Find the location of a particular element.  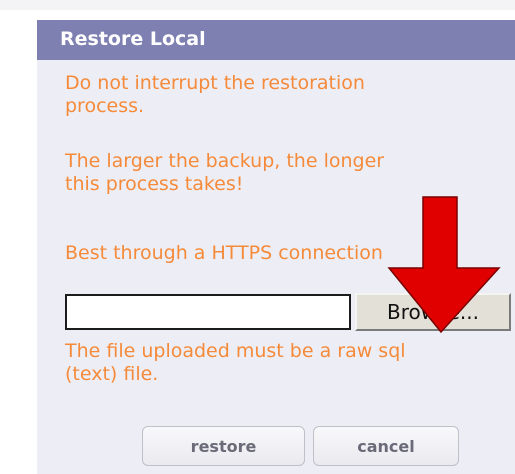

file-path-input is located at coordinates (208, 312).